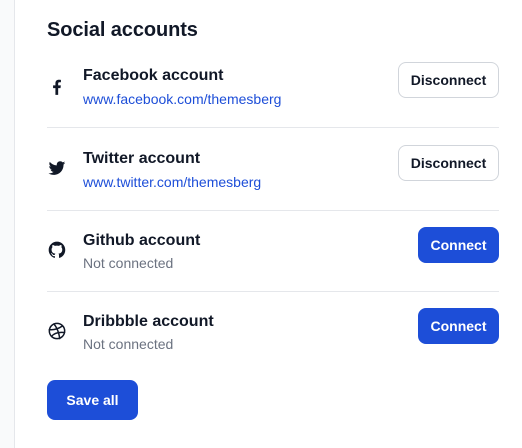  Describe the element at coordinates (182, 99) in the screenshot. I see `account-link: www.facebook.com/themesberg` at that location.